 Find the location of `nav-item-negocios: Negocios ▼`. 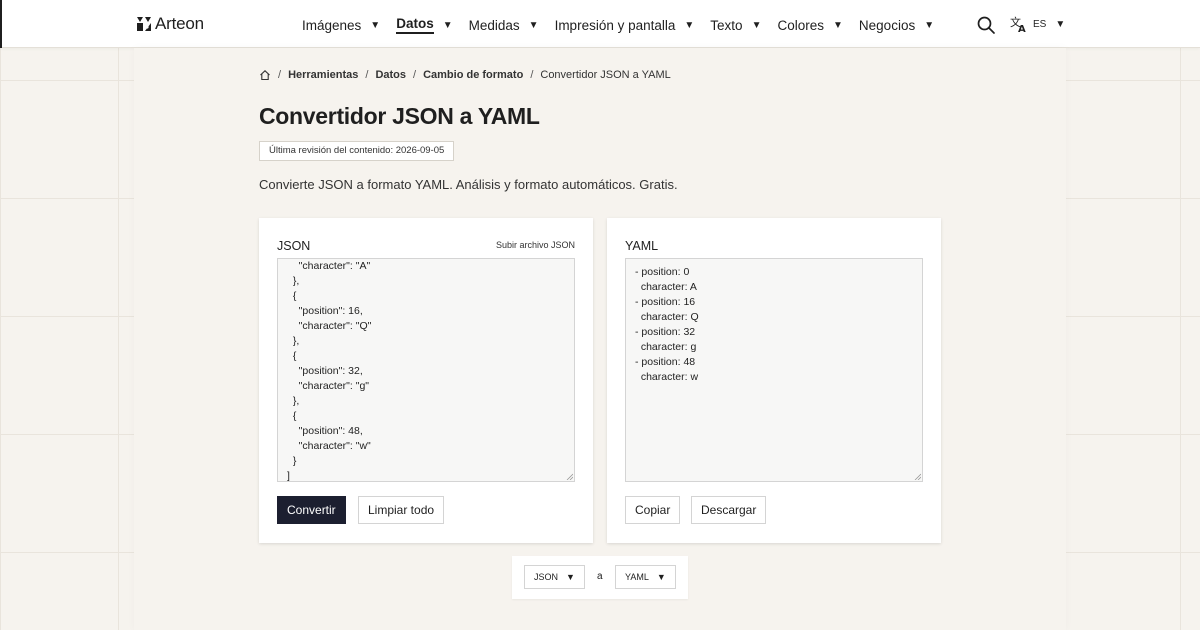

nav-item-negocios: Negocios ▼ is located at coordinates (896, 25).